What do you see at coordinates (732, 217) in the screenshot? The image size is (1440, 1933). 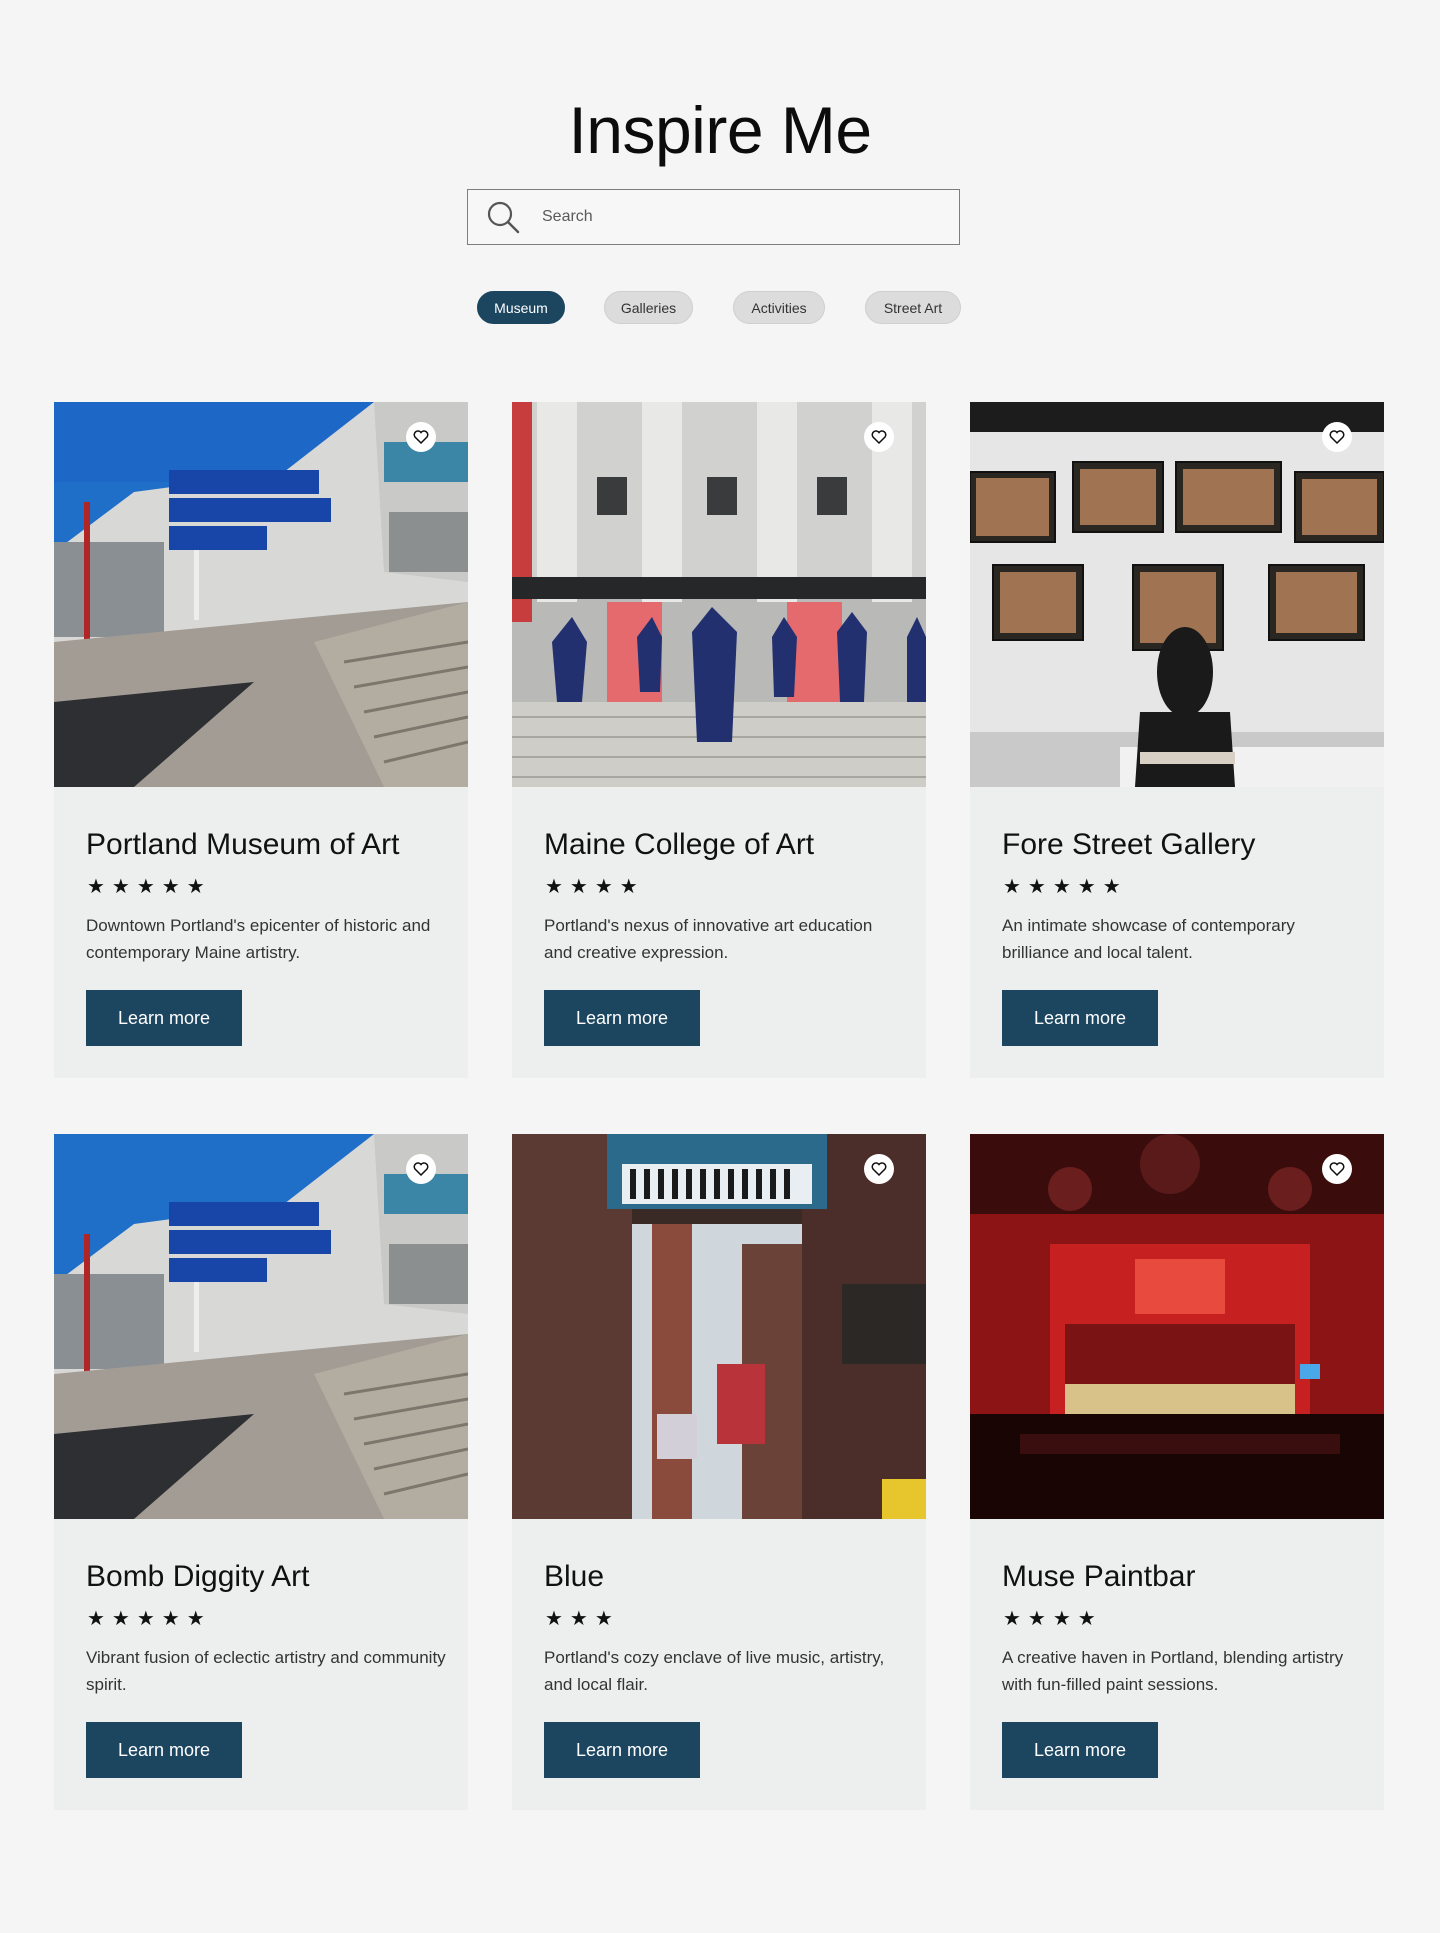 I see `search-input` at bounding box center [732, 217].